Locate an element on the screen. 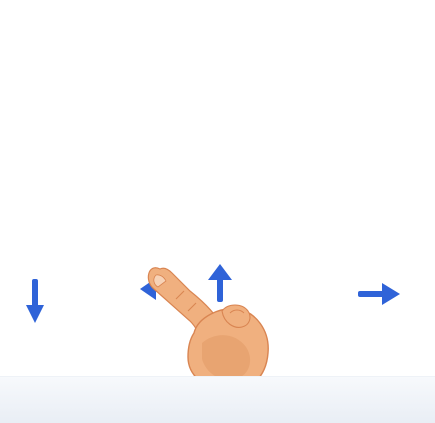  footer-band is located at coordinates (217, 400).